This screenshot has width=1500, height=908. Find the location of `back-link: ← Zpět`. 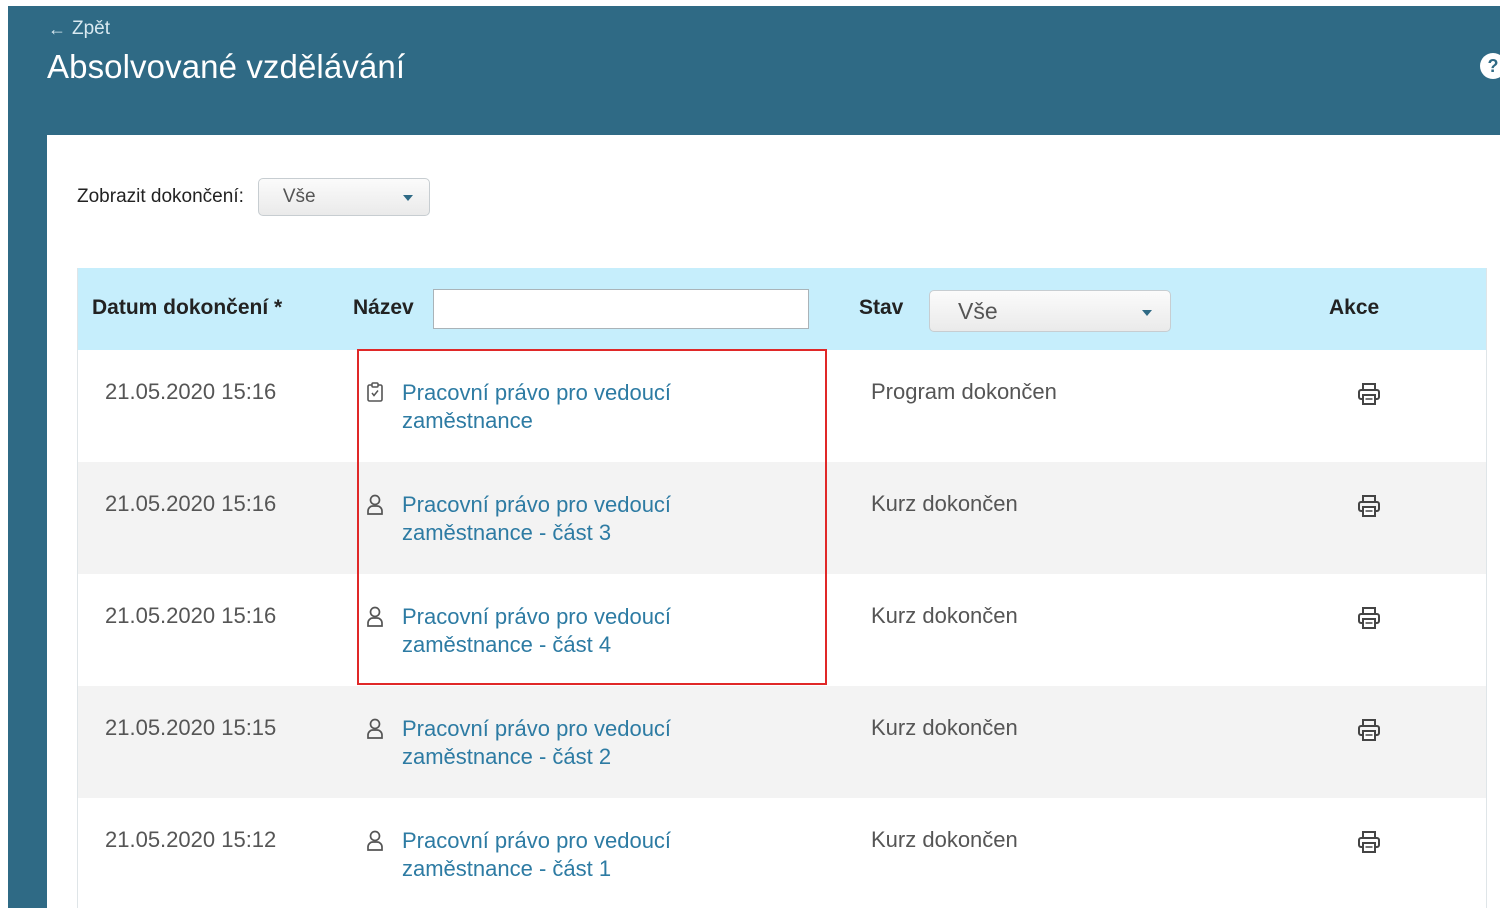

back-link: ← Zpět is located at coordinates (79, 29).